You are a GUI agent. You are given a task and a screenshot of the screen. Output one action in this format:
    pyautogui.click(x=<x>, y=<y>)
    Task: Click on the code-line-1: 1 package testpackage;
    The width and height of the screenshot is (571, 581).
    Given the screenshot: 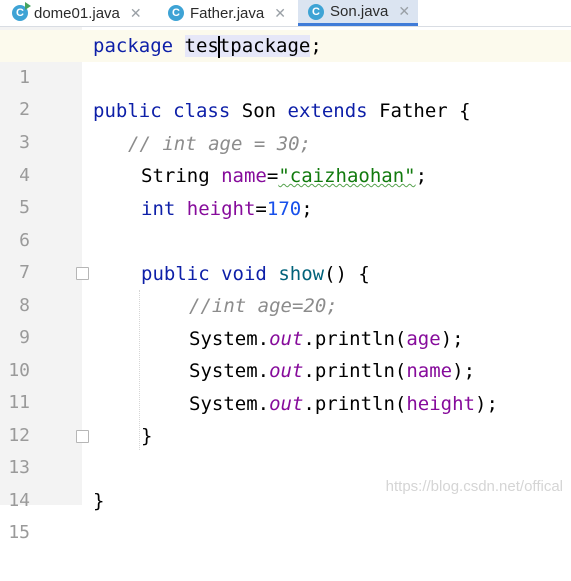 What is the action you would take?
    pyautogui.click(x=285, y=59)
    